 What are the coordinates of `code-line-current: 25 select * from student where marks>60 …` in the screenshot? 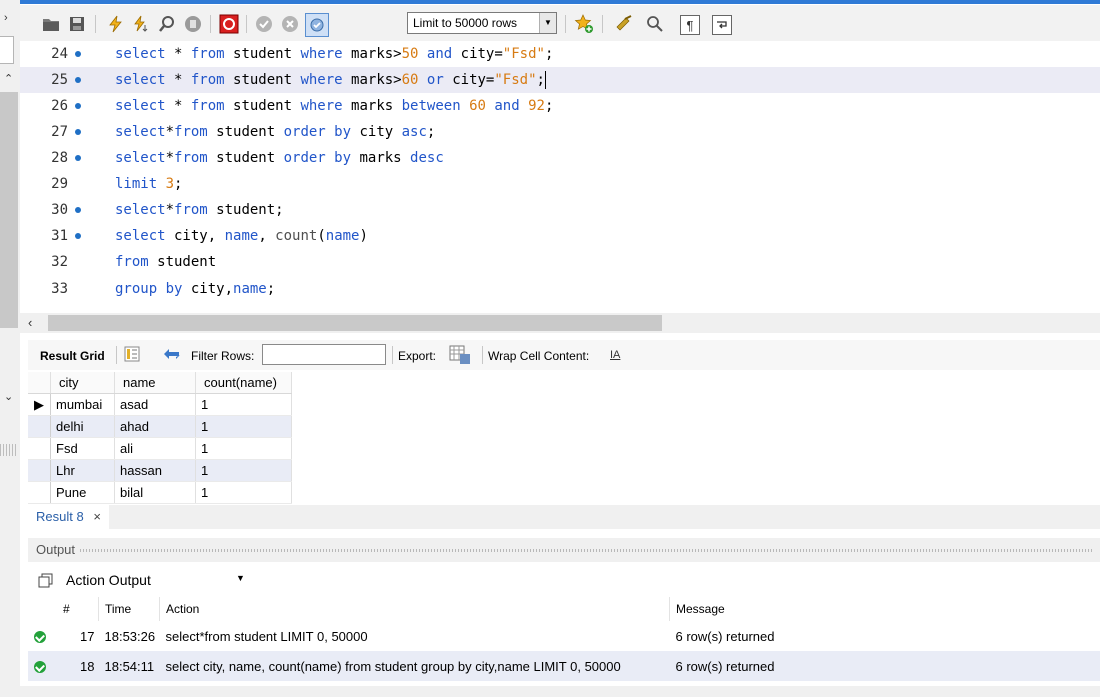 It's located at (560, 80).